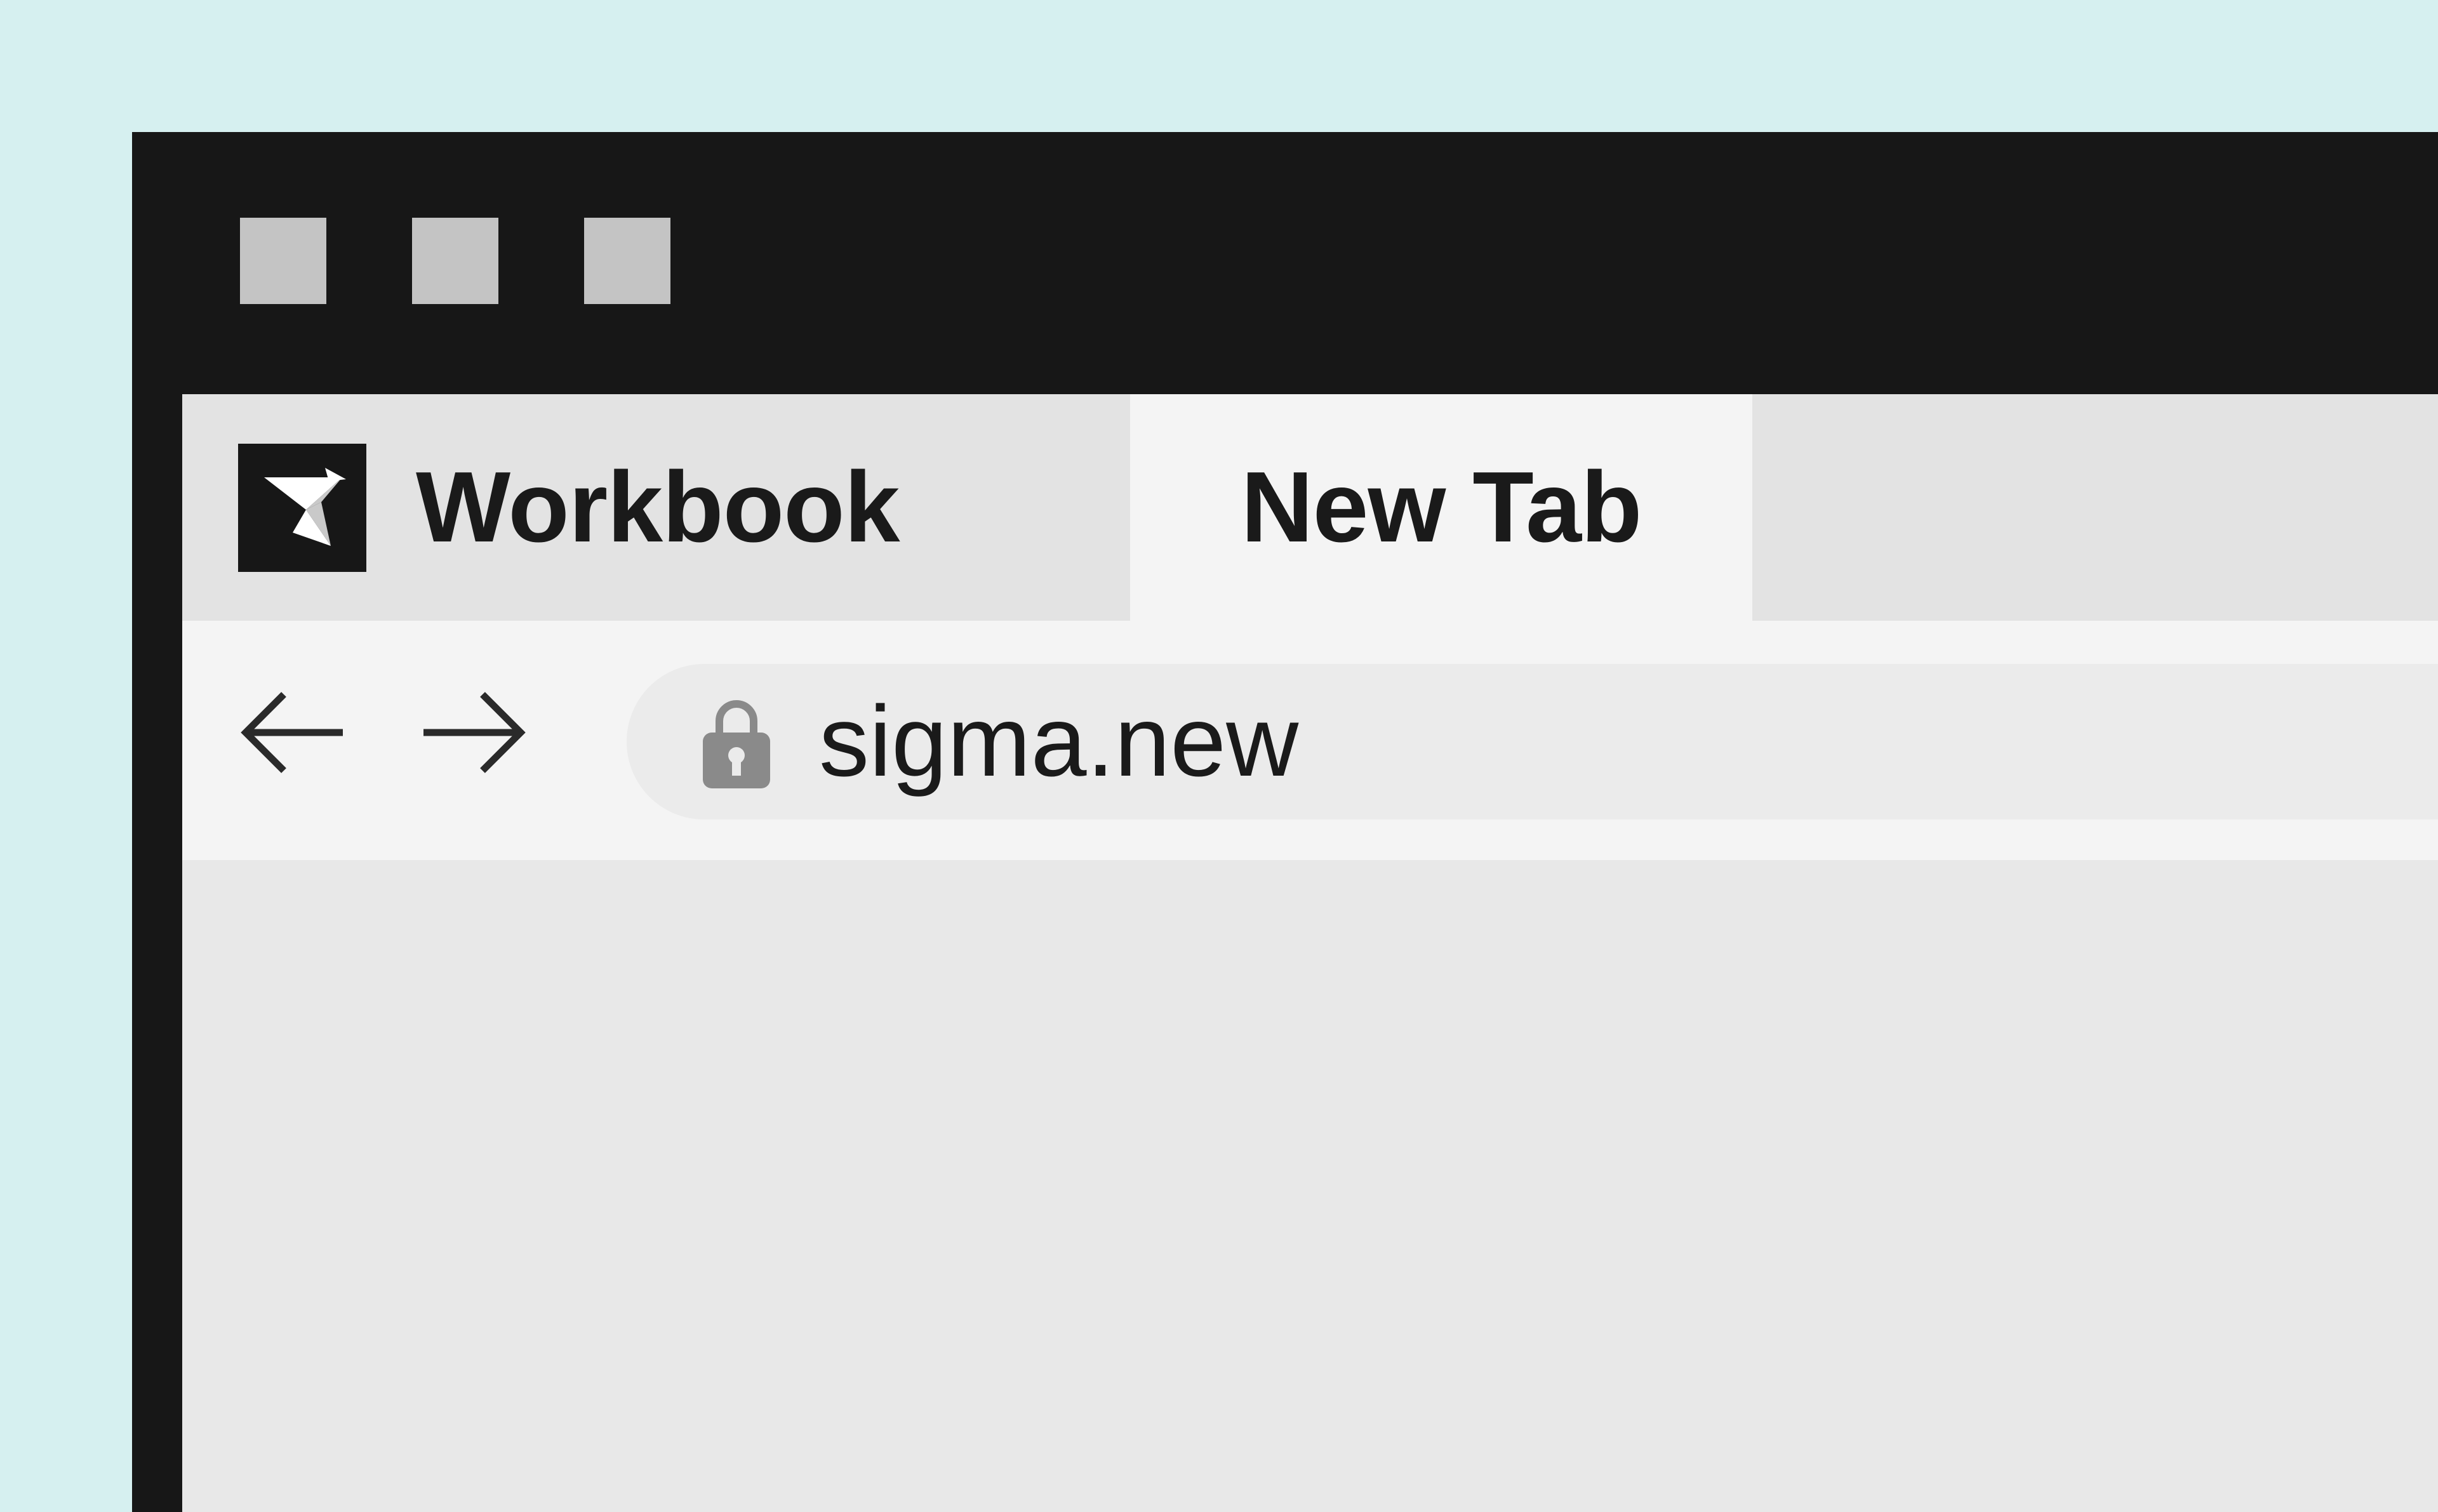  I want to click on tab-new-tab: New Tab, so click(1441, 507).